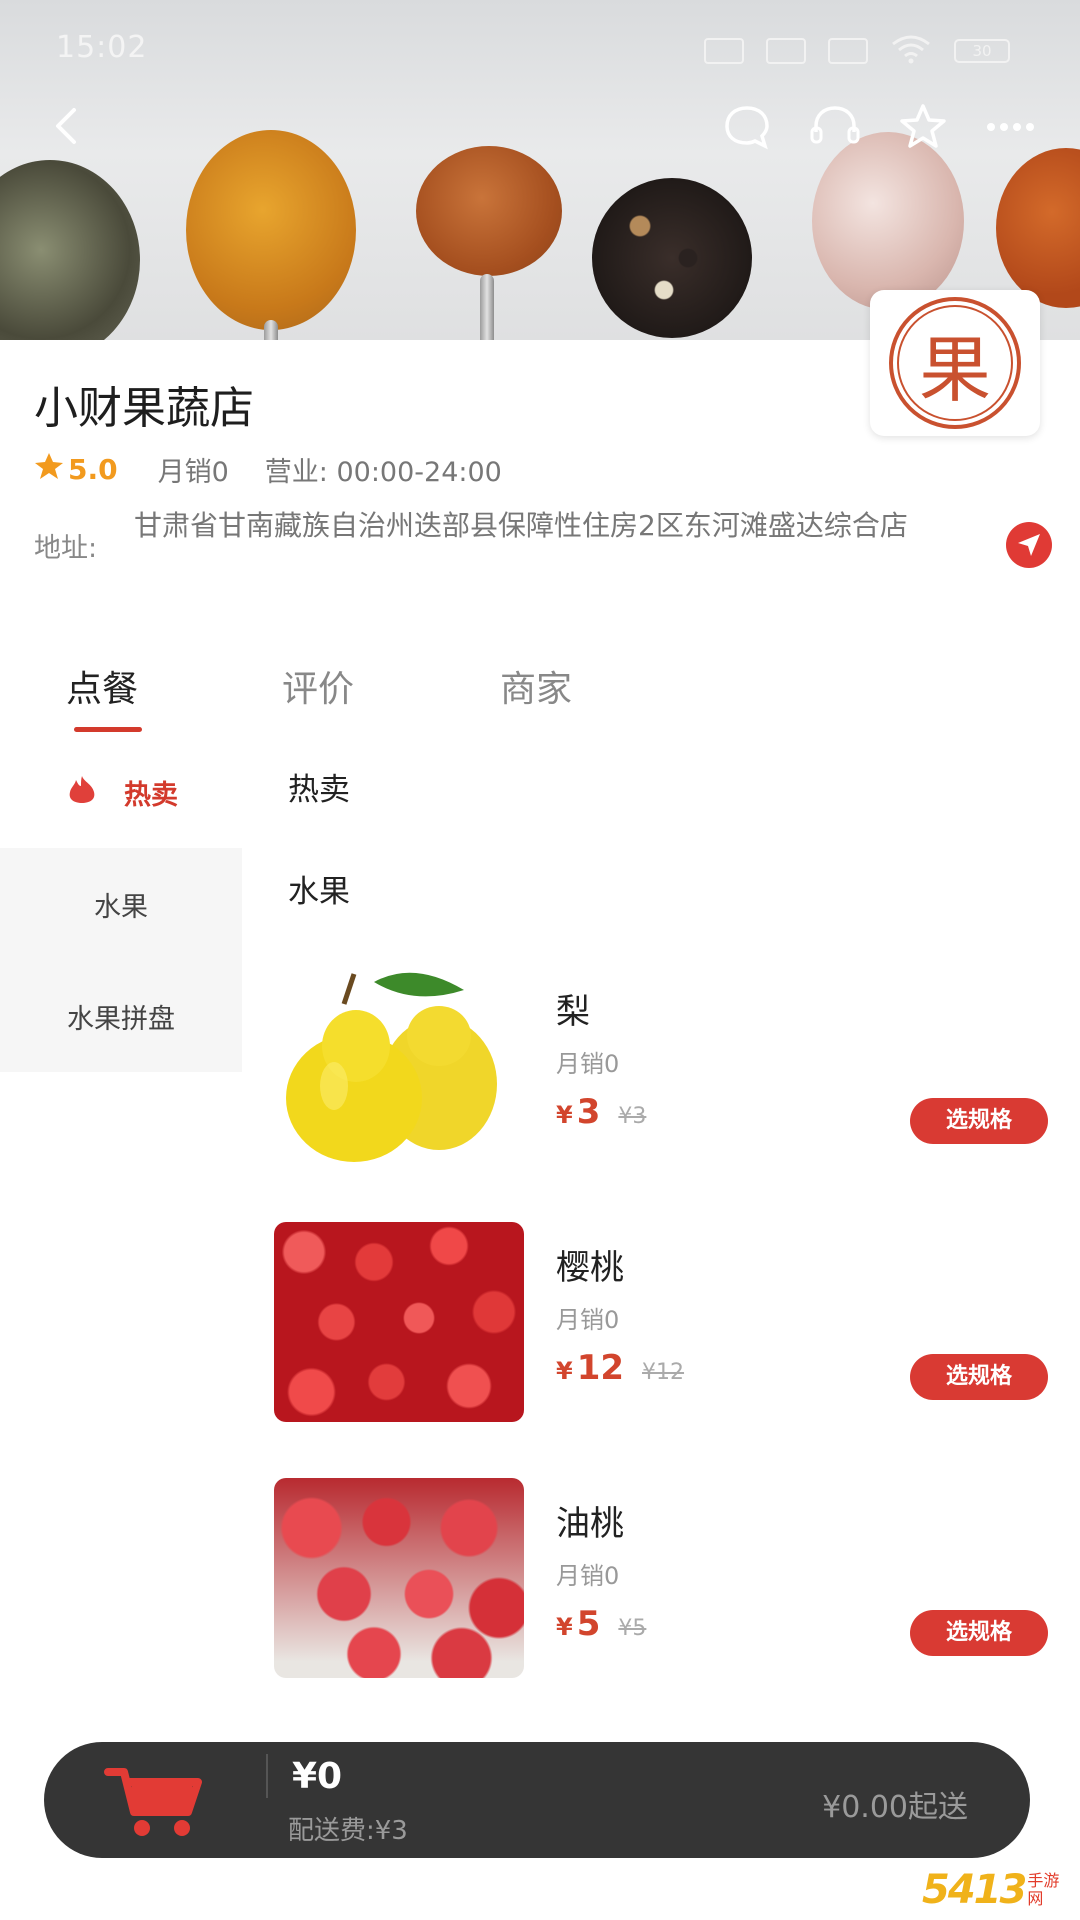 This screenshot has width=1080, height=1920. Describe the element at coordinates (540, 126) in the screenshot. I see `top-nav` at that location.